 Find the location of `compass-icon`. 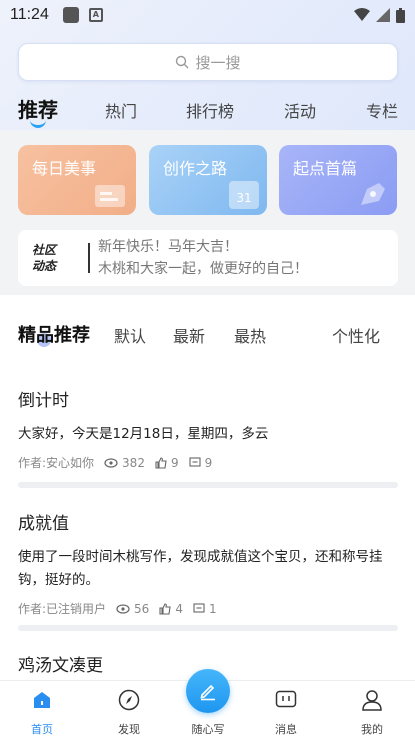

compass-icon is located at coordinates (129, 700).